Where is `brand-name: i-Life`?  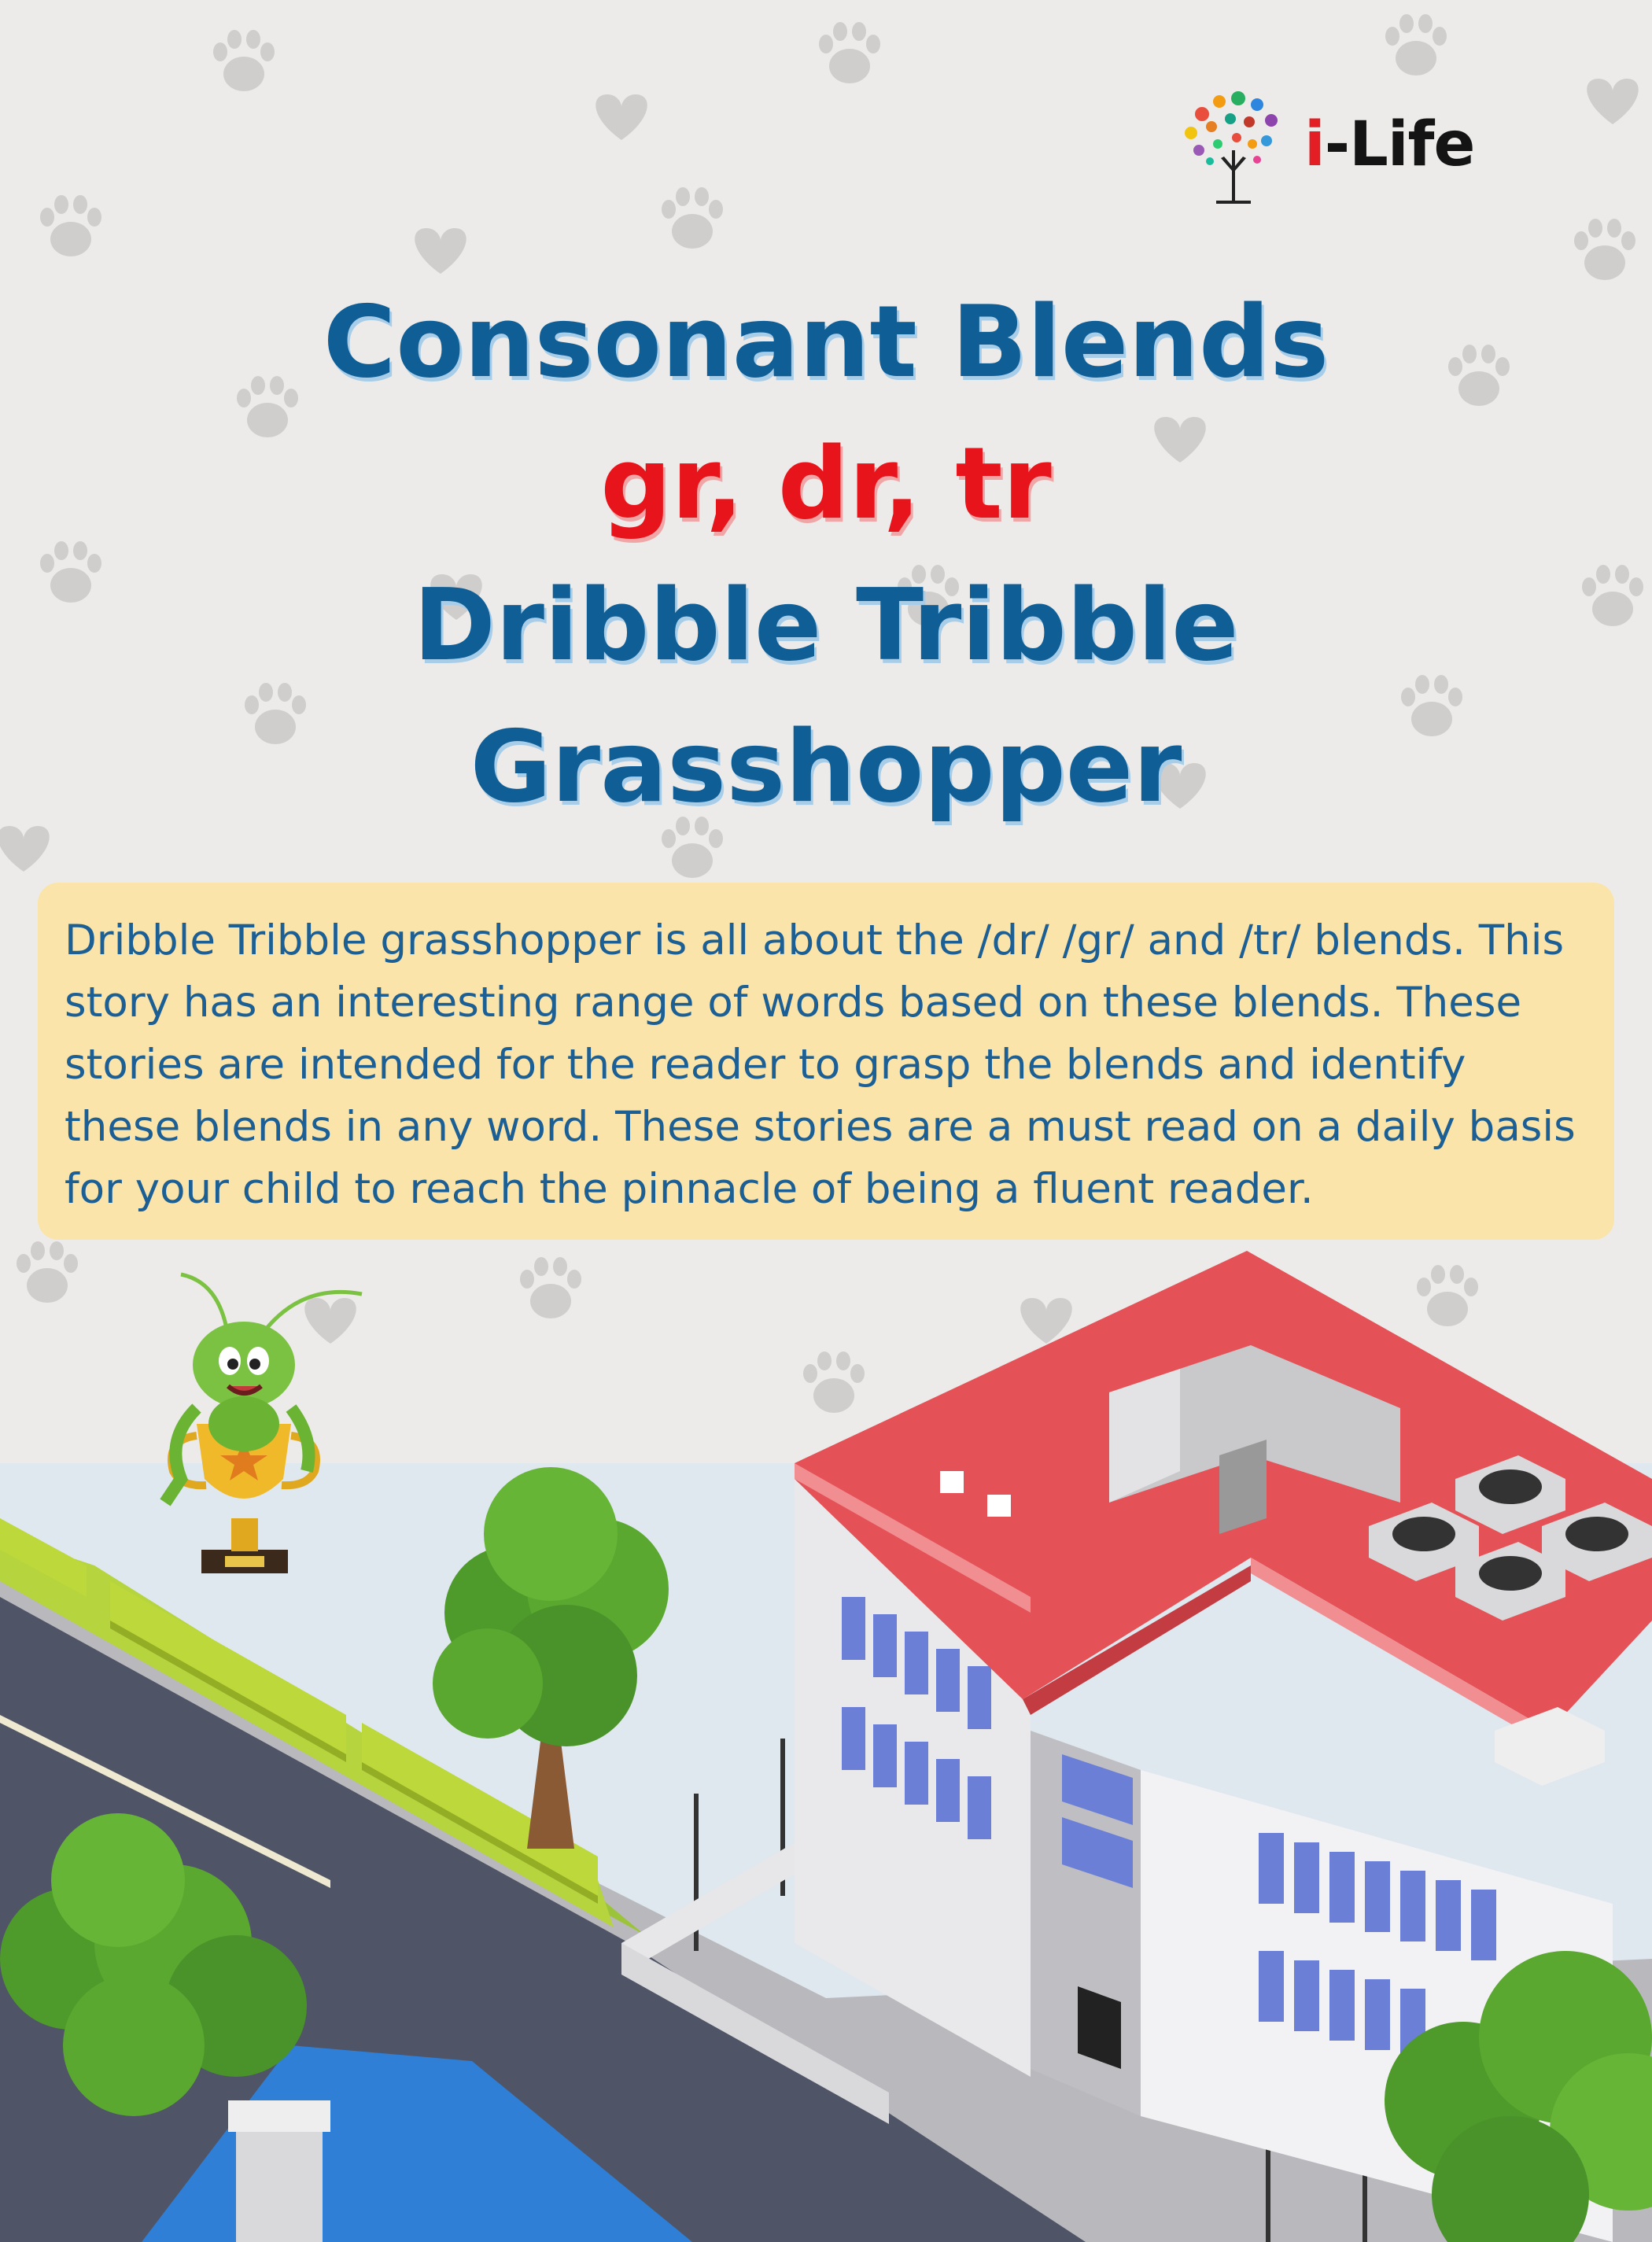 brand-name: i-Life is located at coordinates (1389, 144).